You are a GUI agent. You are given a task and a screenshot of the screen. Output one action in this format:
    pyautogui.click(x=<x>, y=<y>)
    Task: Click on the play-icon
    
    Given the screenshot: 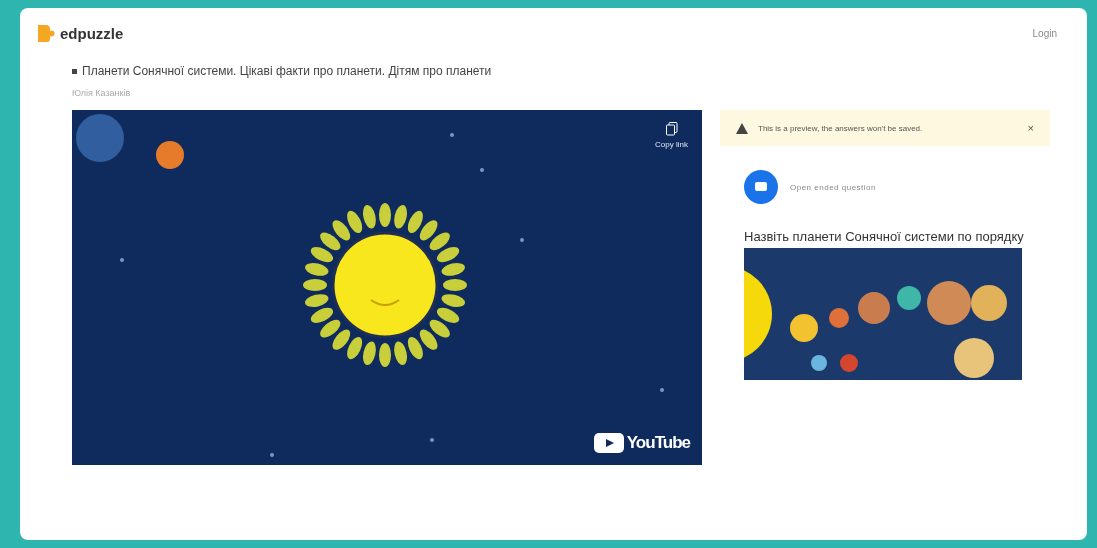 What is the action you would take?
    pyautogui.click(x=608, y=443)
    